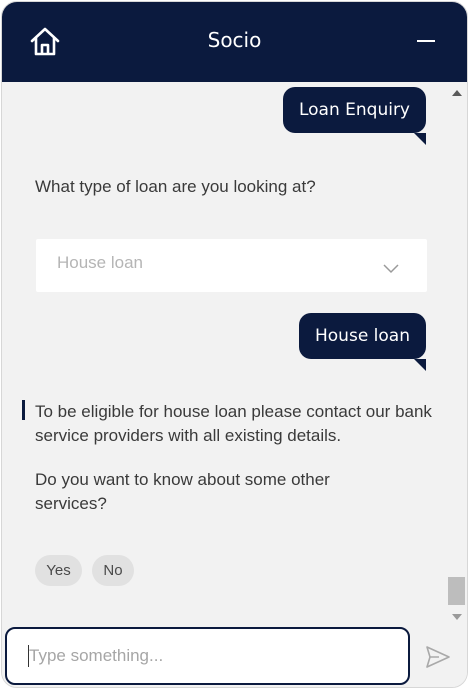 The height and width of the screenshot is (689, 469). I want to click on quick-reply-no: No, so click(113, 570).